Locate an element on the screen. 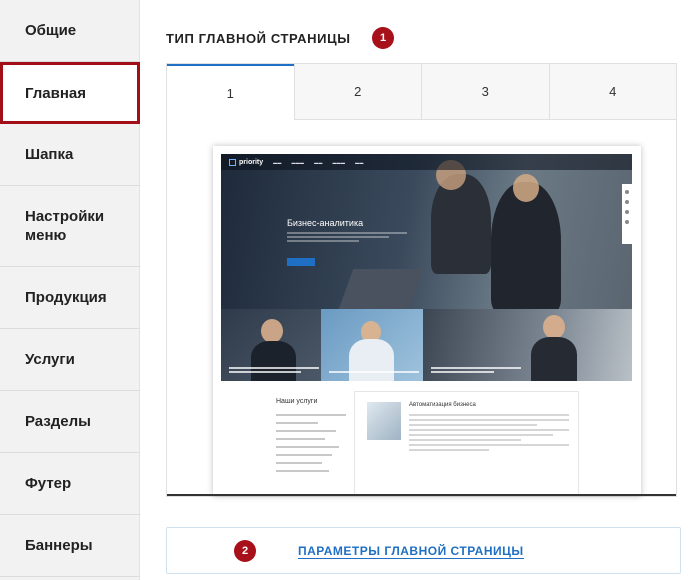 The height and width of the screenshot is (580, 694). sidebar-item-label: Футер is located at coordinates (48, 483).